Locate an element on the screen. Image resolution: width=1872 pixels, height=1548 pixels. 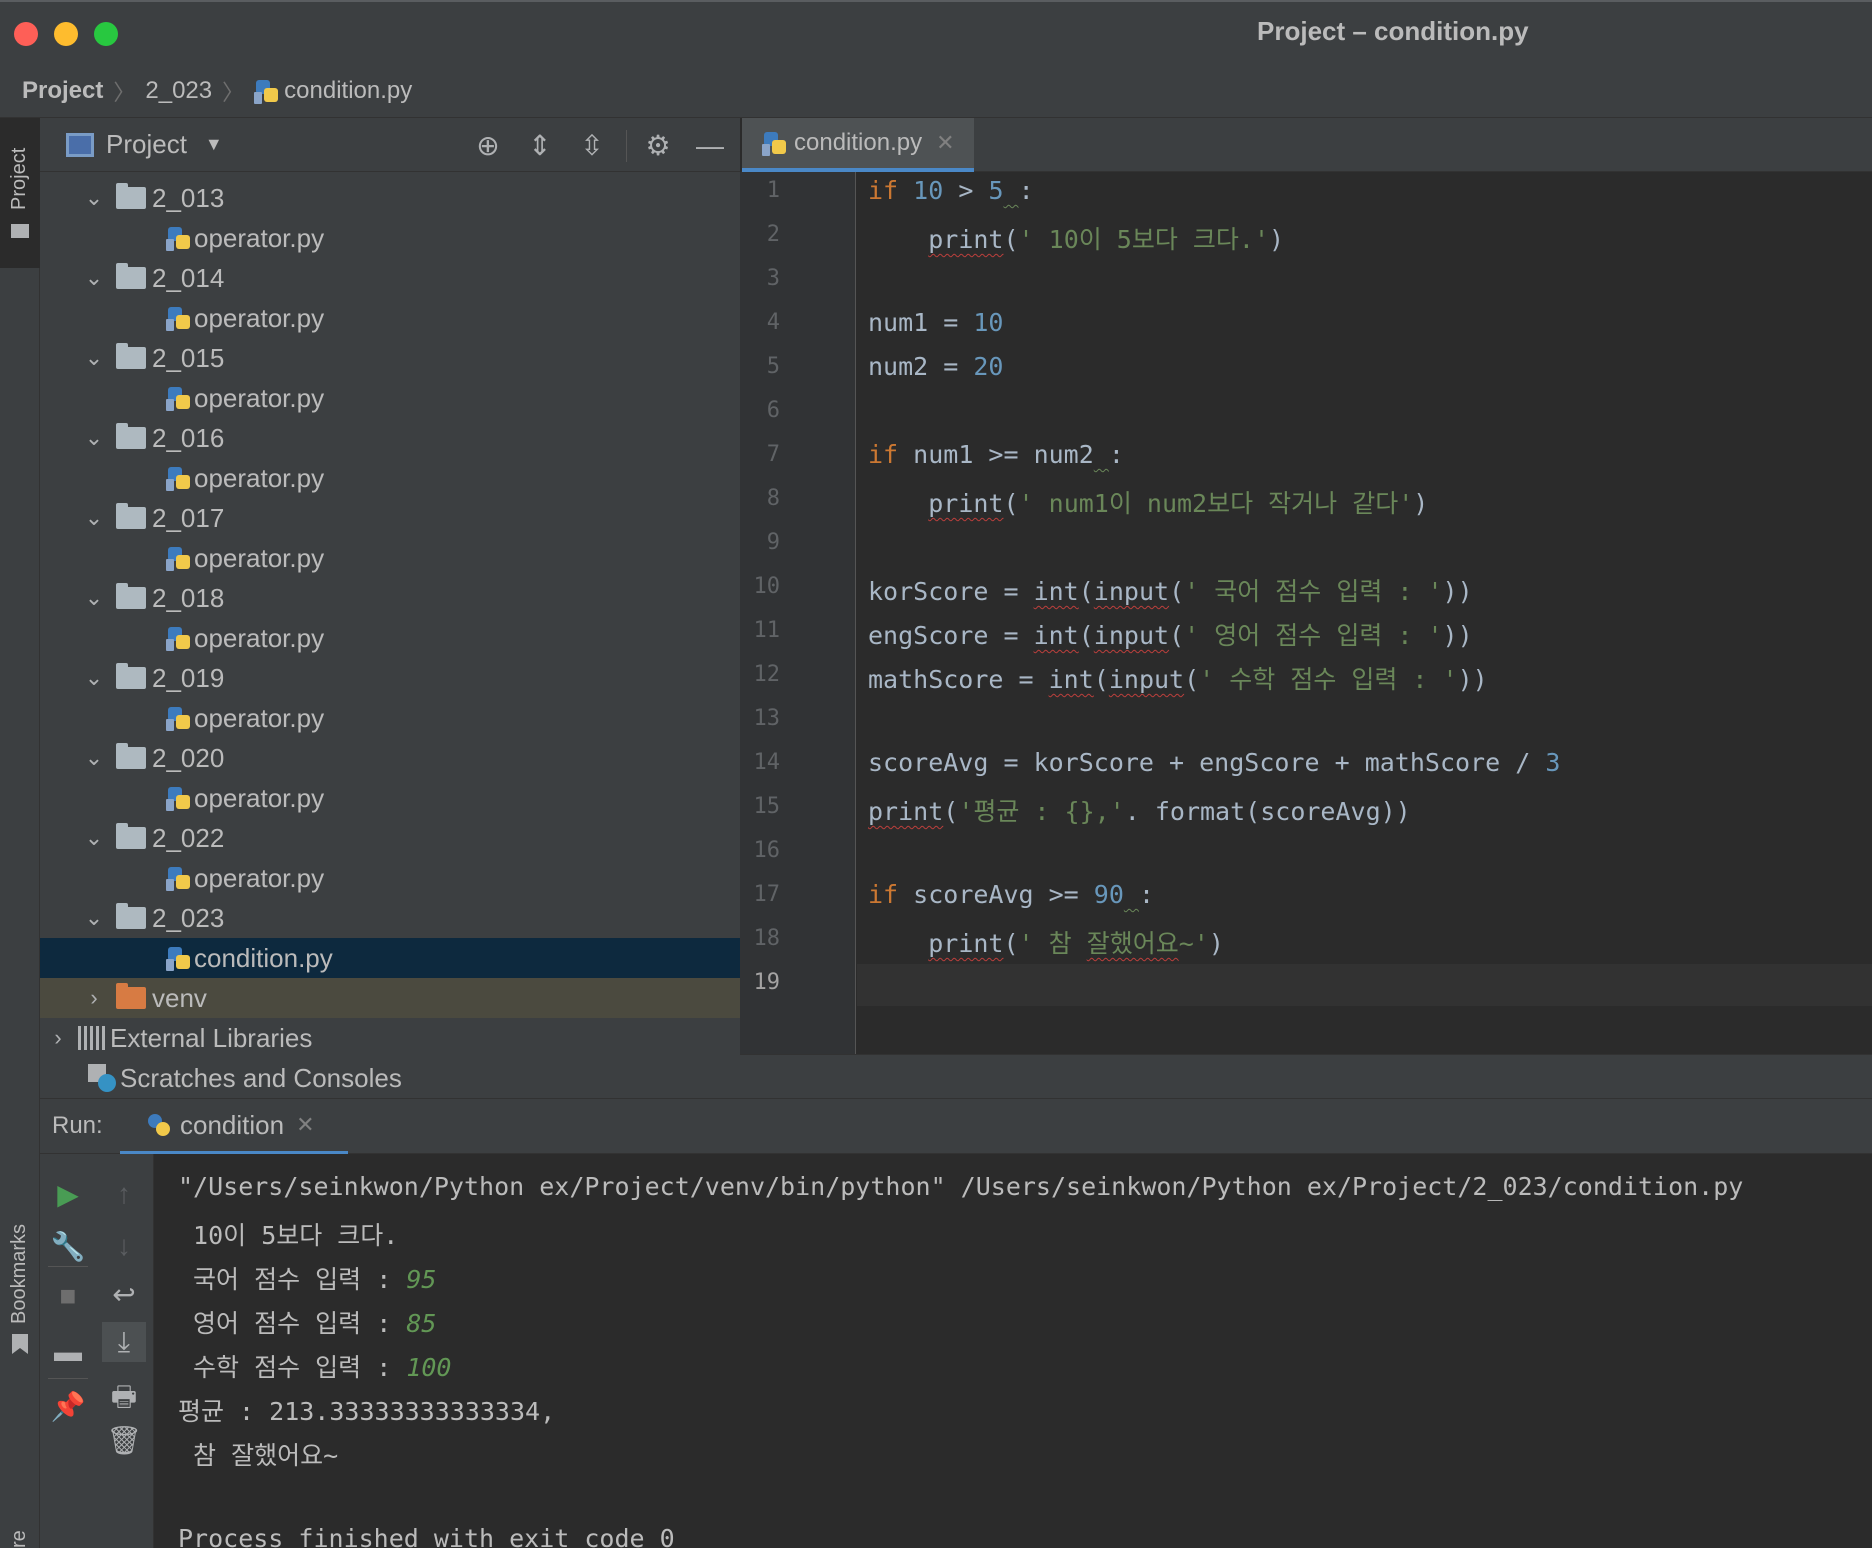
line-number: 9 is located at coordinates (773, 542).